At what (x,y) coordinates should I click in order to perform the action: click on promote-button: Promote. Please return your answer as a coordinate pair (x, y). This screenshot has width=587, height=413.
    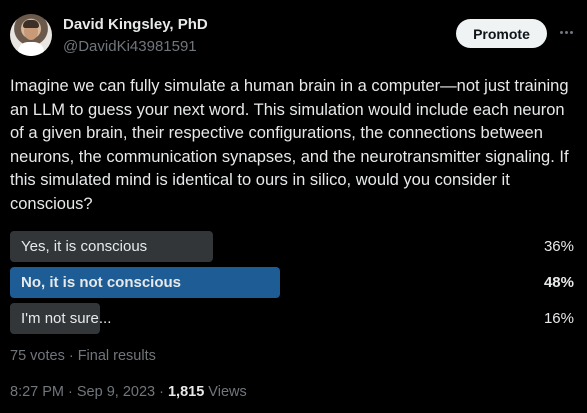
    Looking at the image, I should click on (501, 33).